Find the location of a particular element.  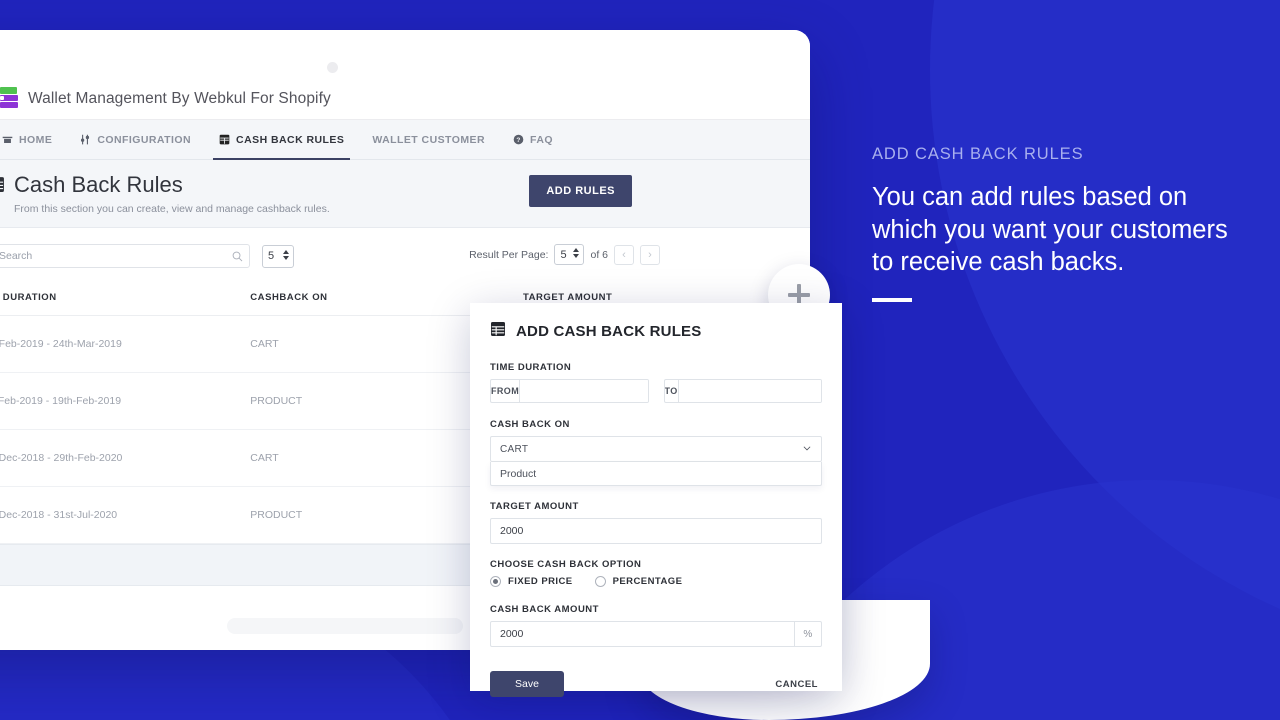

page-size-stepper: 5 is located at coordinates (278, 256).